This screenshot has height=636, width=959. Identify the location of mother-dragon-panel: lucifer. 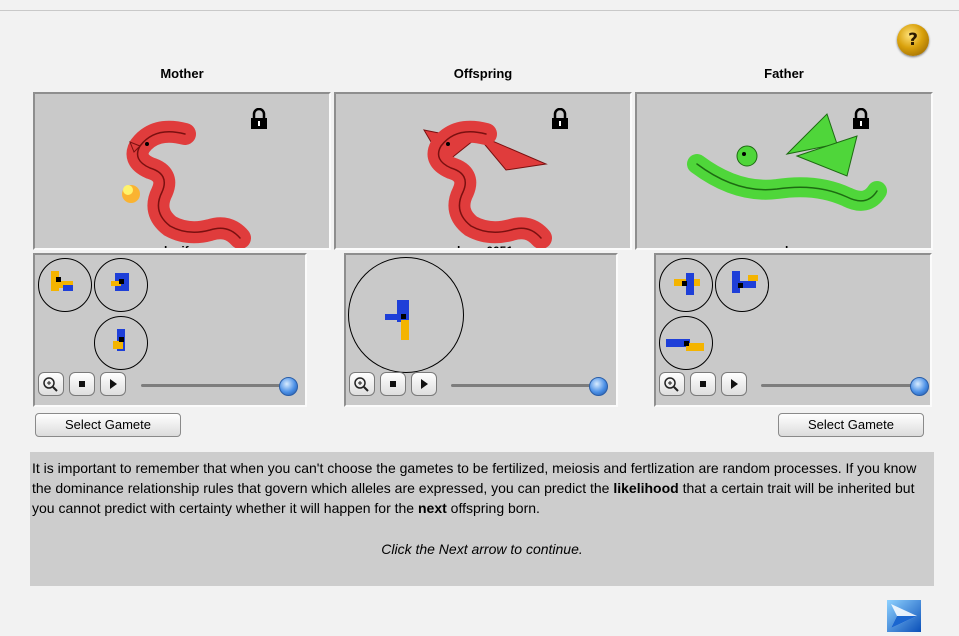
(182, 171).